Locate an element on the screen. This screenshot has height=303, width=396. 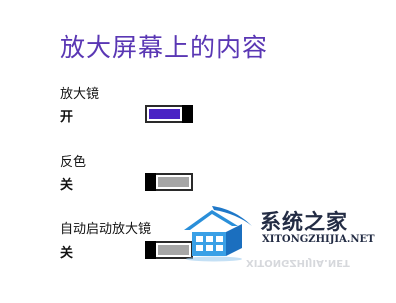
watermark-title: 系统之家 is located at coordinates (304, 222).